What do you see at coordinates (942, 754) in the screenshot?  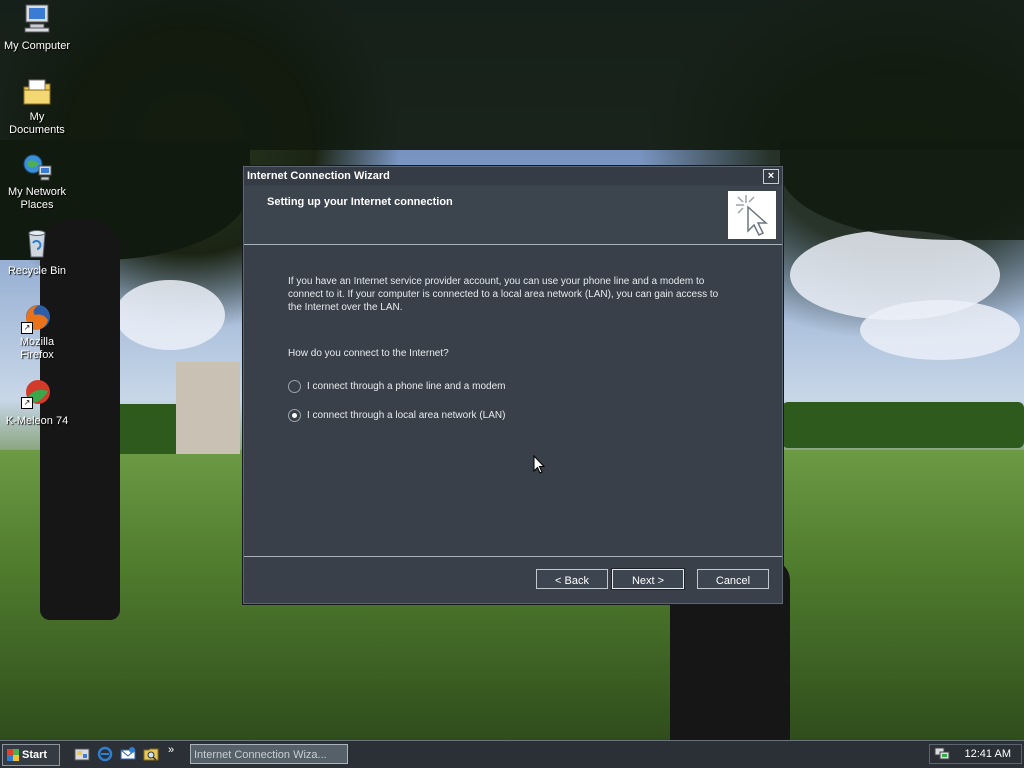 I see `network-status-icon` at bounding box center [942, 754].